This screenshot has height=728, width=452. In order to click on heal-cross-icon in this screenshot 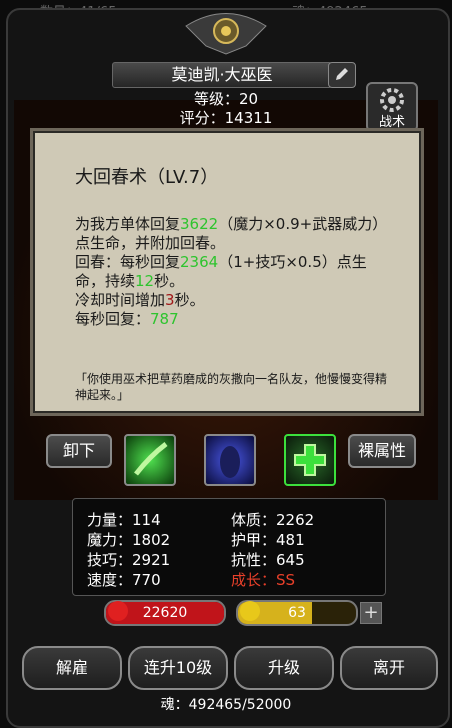, I will do `click(310, 460)`.